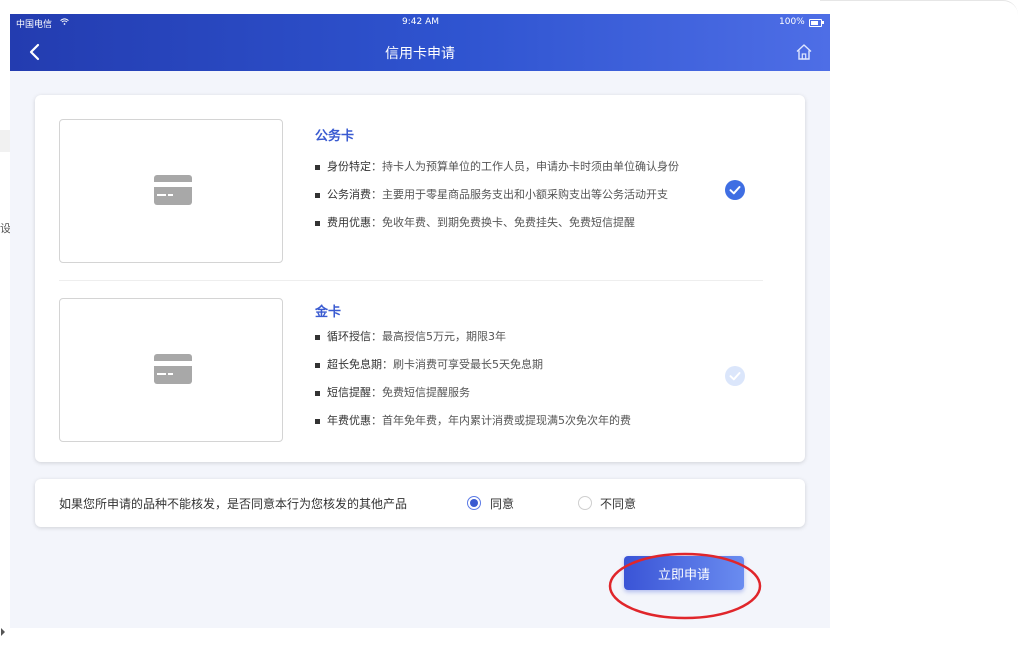  What do you see at coordinates (349, 392) in the screenshot?
I see `feature-label: 短信提醒` at bounding box center [349, 392].